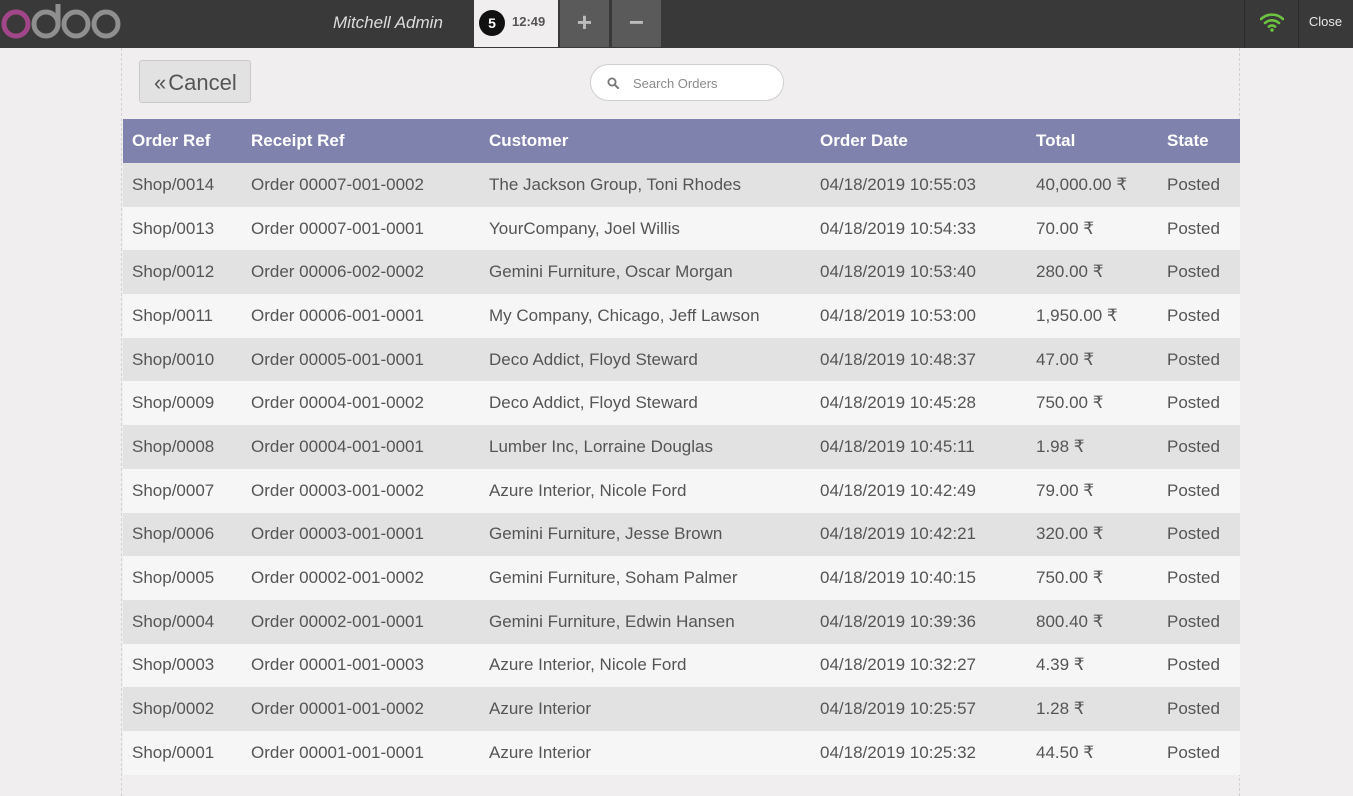 Image resolution: width=1353 pixels, height=796 pixels. Describe the element at coordinates (361, 141) in the screenshot. I see `column-header-receipt-ref: Receipt Ref` at that location.